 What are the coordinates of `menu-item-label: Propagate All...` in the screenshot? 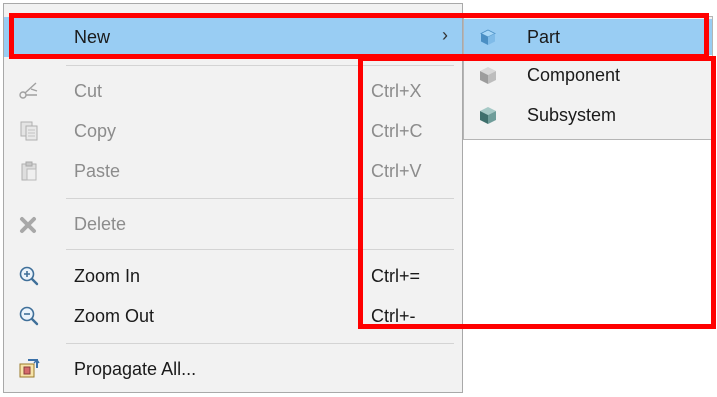 It's located at (135, 369).